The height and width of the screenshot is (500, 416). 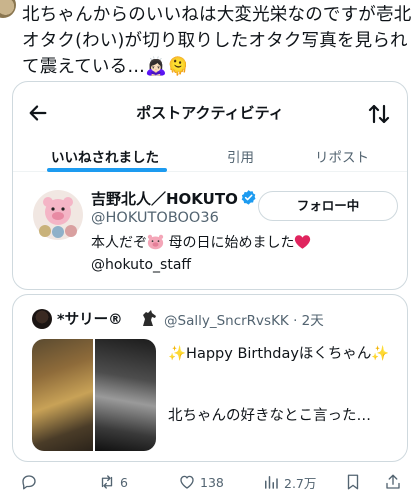 I want to click on views-icon, so click(x=271, y=482).